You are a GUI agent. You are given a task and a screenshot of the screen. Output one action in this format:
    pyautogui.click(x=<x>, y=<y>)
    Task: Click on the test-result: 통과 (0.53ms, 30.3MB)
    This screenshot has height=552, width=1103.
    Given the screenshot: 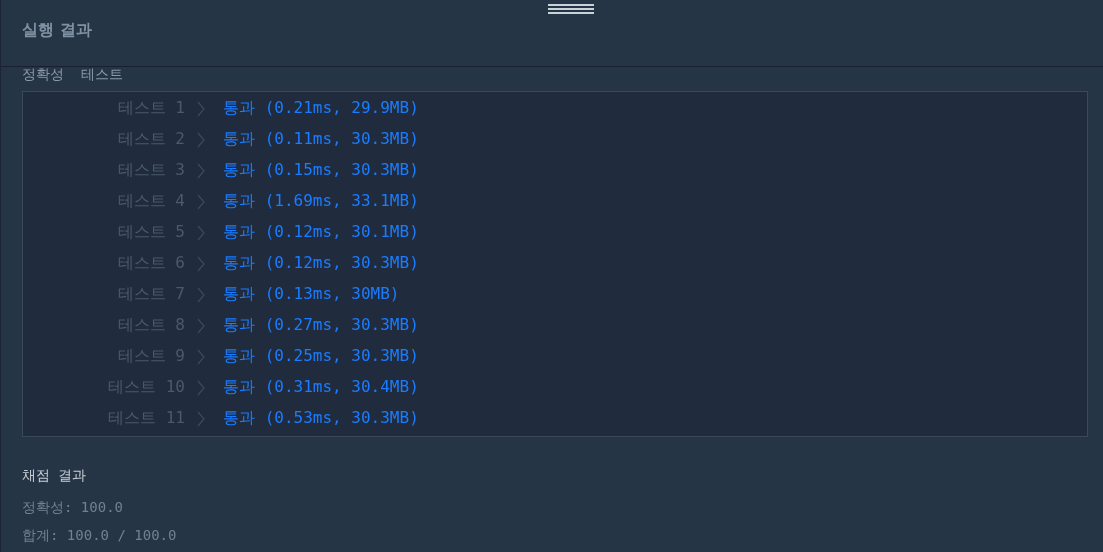 What is the action you would take?
    pyautogui.click(x=321, y=418)
    